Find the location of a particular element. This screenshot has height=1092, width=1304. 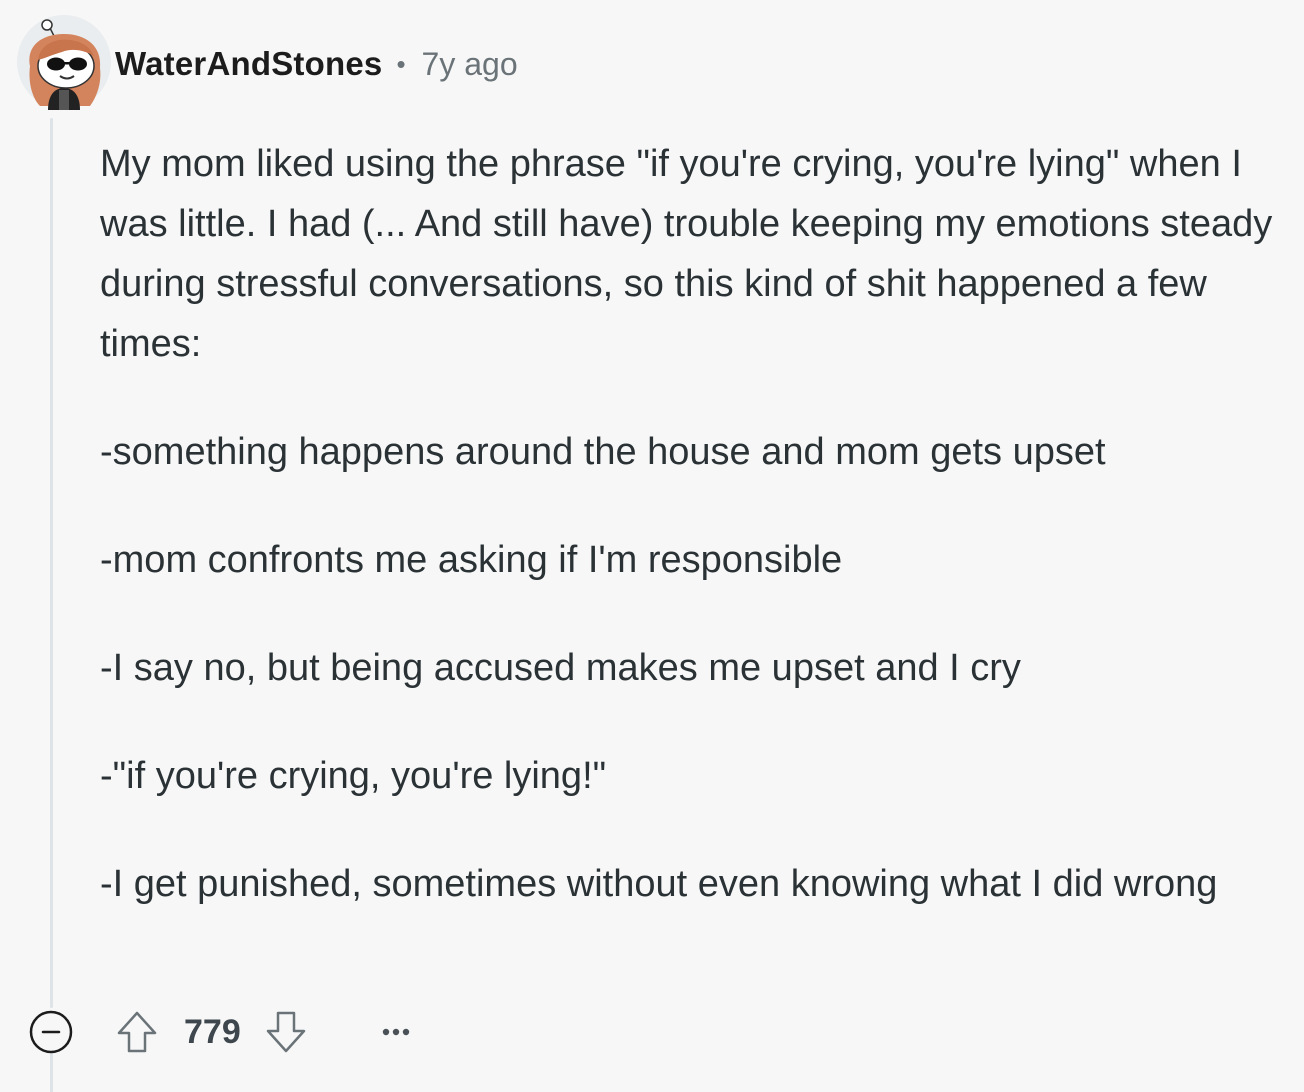

vote-score: 779 is located at coordinates (212, 1031).